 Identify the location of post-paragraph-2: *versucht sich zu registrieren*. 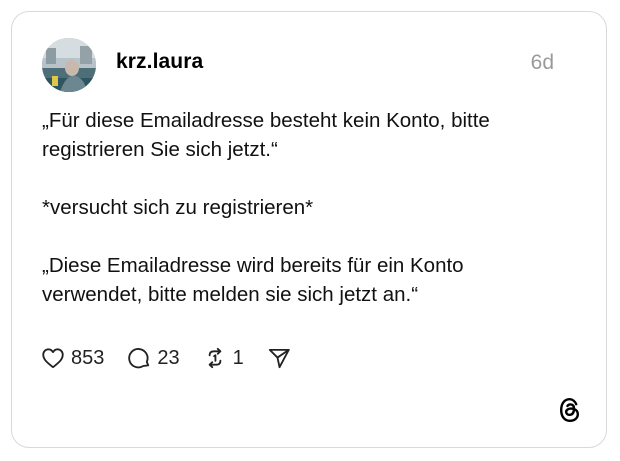
(178, 207).